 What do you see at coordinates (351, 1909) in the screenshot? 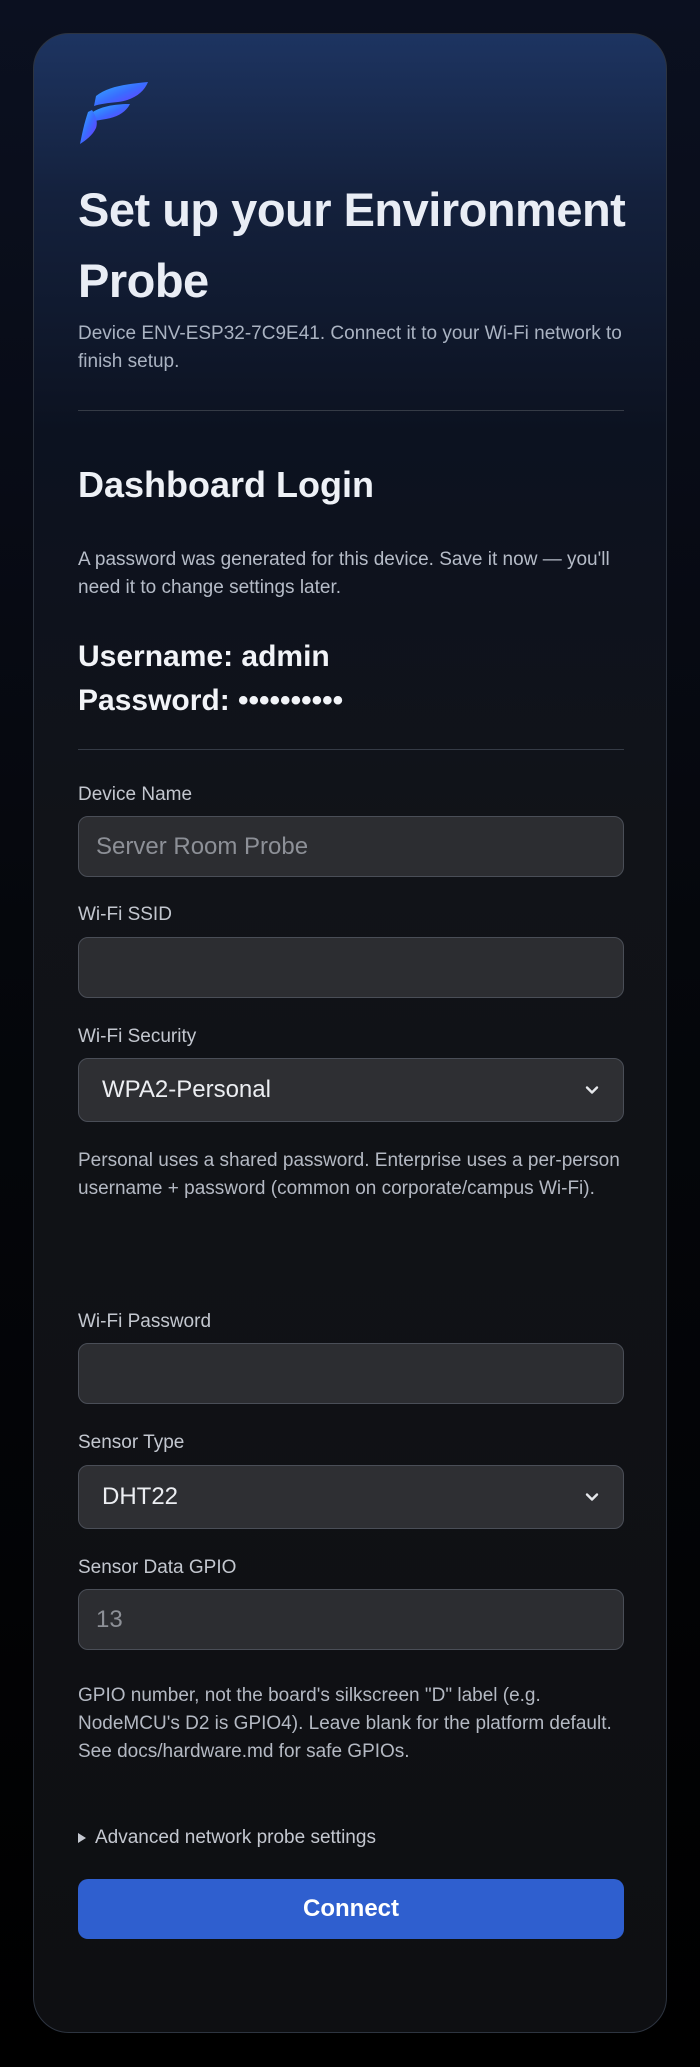
I see `connect-button: Connect` at bounding box center [351, 1909].